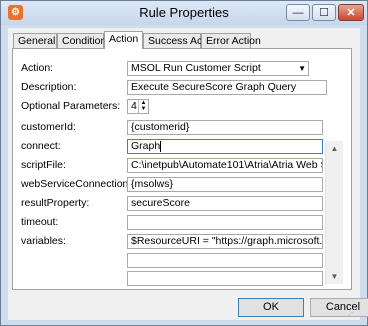 Image resolution: width=368 pixels, height=326 pixels. I want to click on params-scrollbar: ▲ ▼, so click(334, 212).